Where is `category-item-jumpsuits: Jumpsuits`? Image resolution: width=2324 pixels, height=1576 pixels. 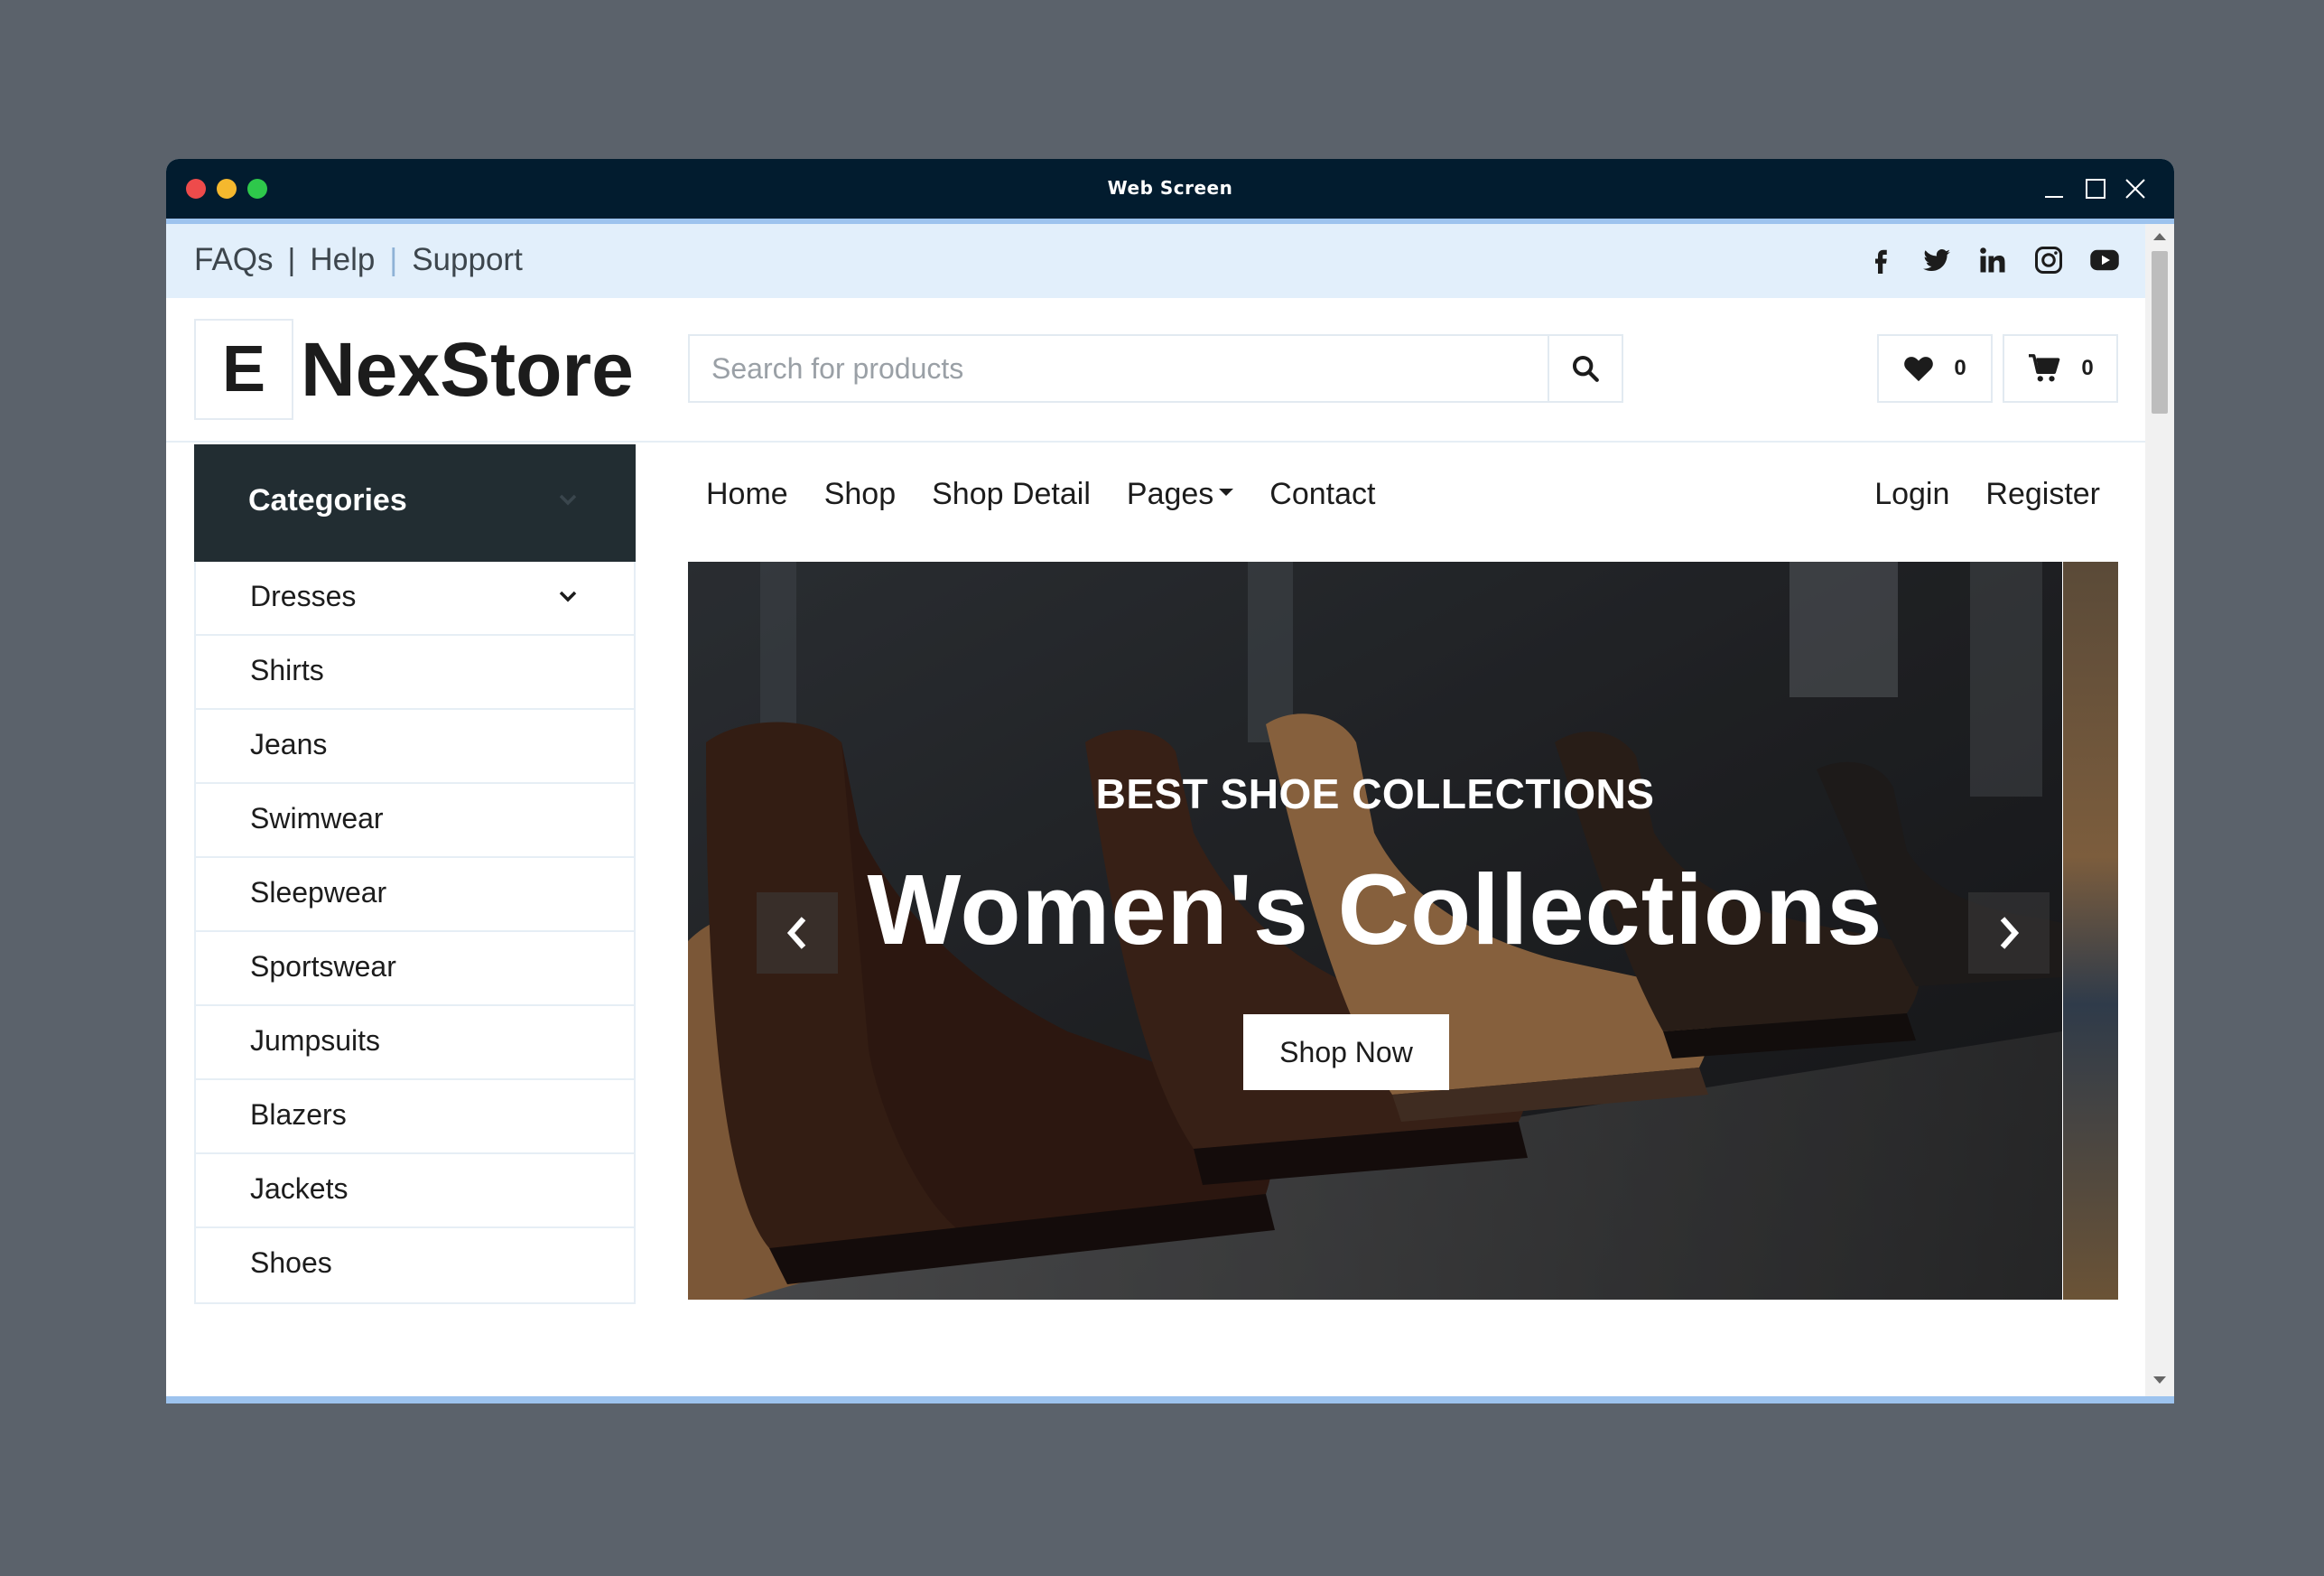 category-item-jumpsuits: Jumpsuits is located at coordinates (415, 1043).